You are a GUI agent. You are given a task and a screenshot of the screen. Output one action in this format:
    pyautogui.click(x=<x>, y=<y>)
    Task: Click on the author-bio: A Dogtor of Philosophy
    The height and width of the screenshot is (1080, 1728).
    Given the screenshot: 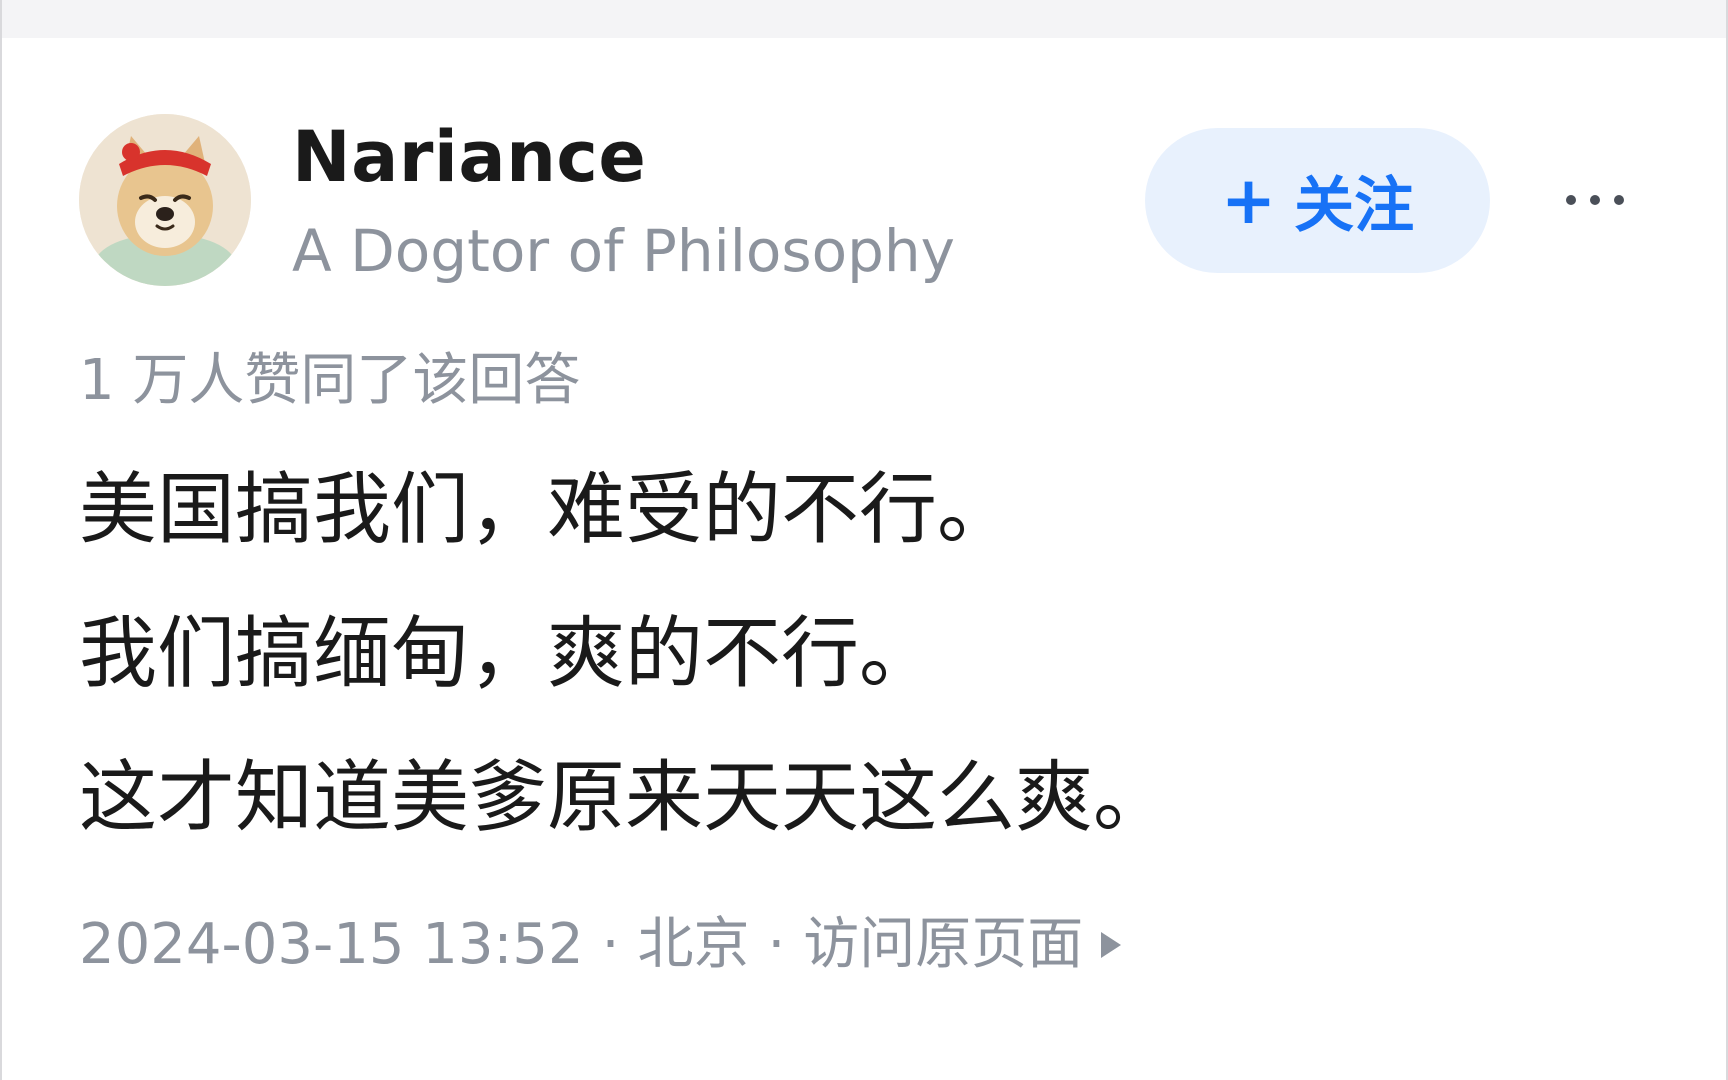 What is the action you would take?
    pyautogui.click(x=623, y=251)
    